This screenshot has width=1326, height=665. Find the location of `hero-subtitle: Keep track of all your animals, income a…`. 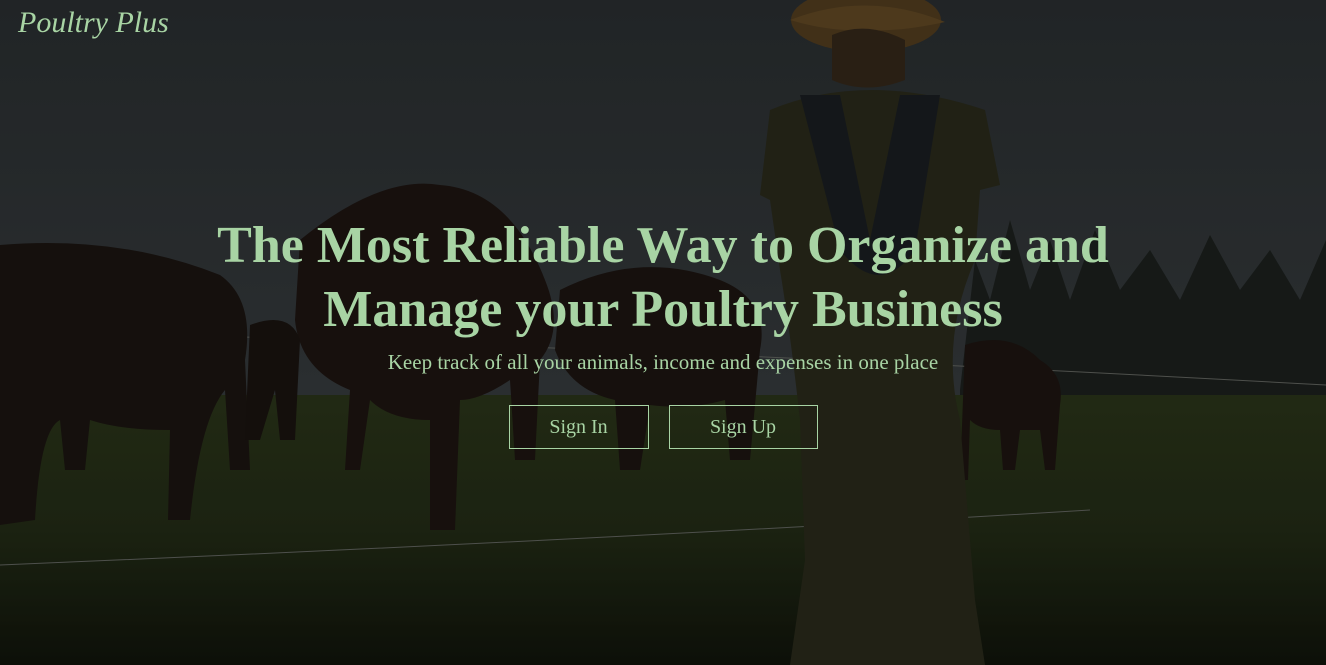

hero-subtitle: Keep track of all your animals, income a… is located at coordinates (663, 362).